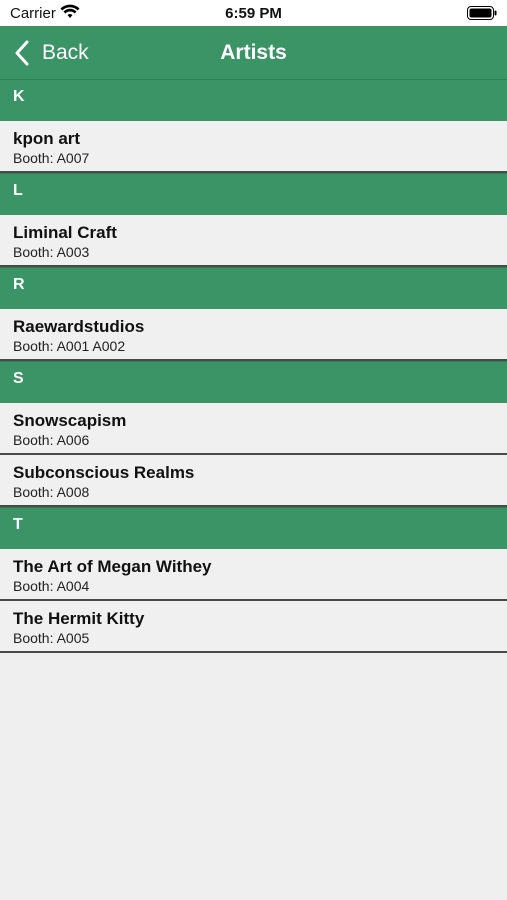 The image size is (507, 900). What do you see at coordinates (253, 241) in the screenshot?
I see `list-item: Liminal Craft Booth: A003` at bounding box center [253, 241].